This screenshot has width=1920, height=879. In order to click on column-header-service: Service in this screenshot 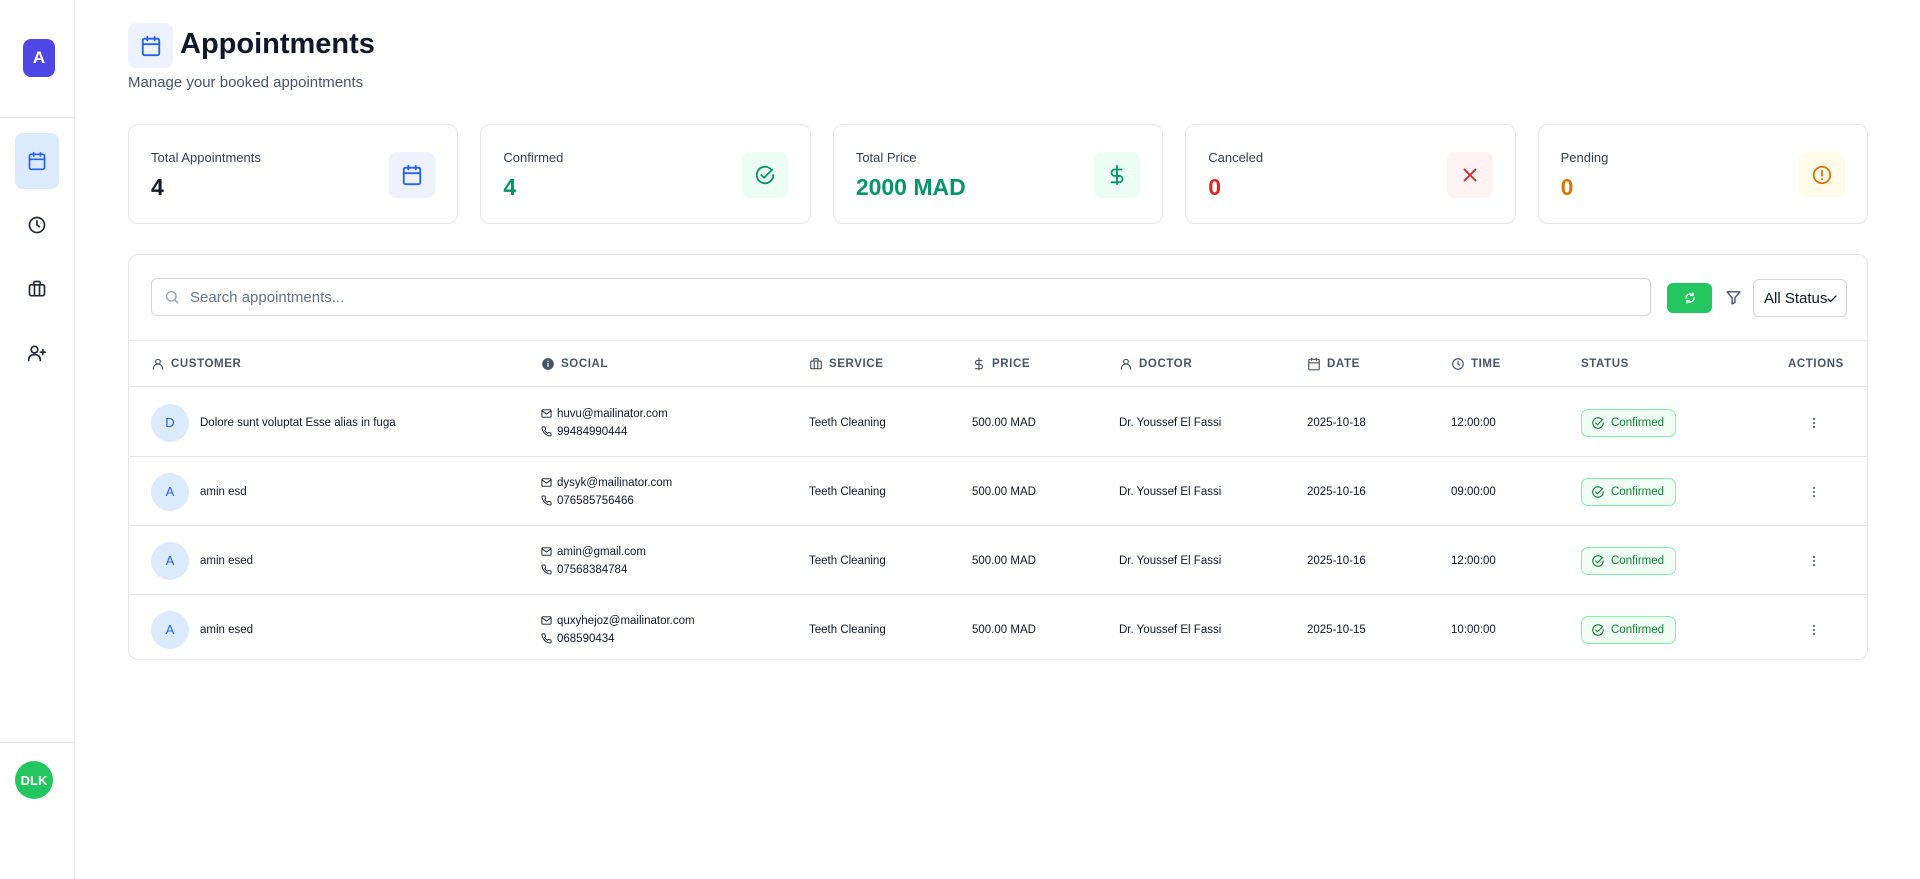, I will do `click(846, 364)`.